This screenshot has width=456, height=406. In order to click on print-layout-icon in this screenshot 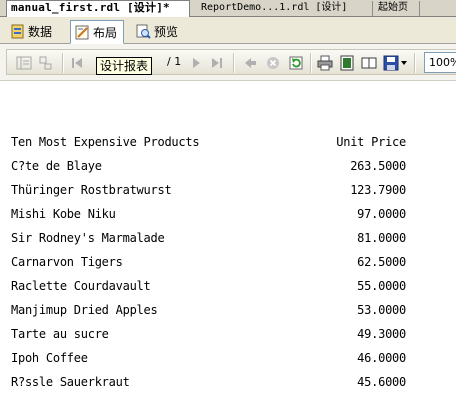, I will do `click(347, 63)`.